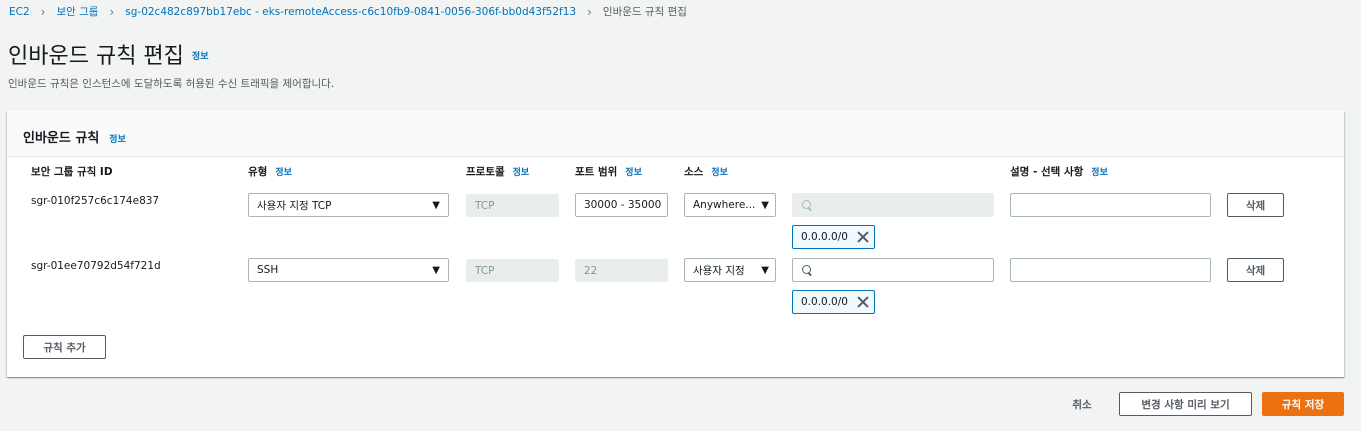  What do you see at coordinates (521, 173) in the screenshot?
I see `protocol-info-link: 정보` at bounding box center [521, 173].